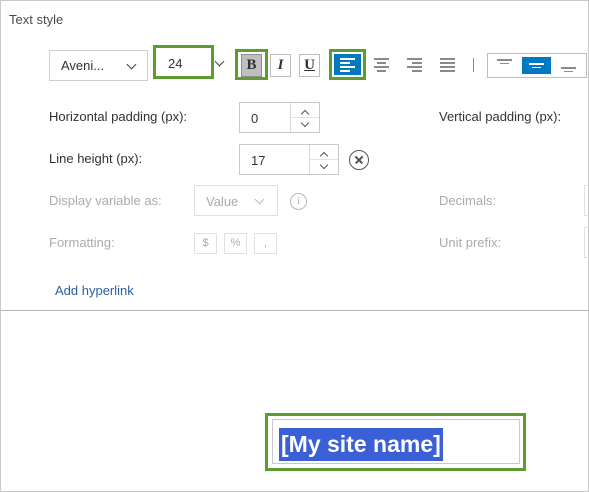 This screenshot has height=492, width=589. What do you see at coordinates (298, 201) in the screenshot?
I see `info-icon: i` at bounding box center [298, 201].